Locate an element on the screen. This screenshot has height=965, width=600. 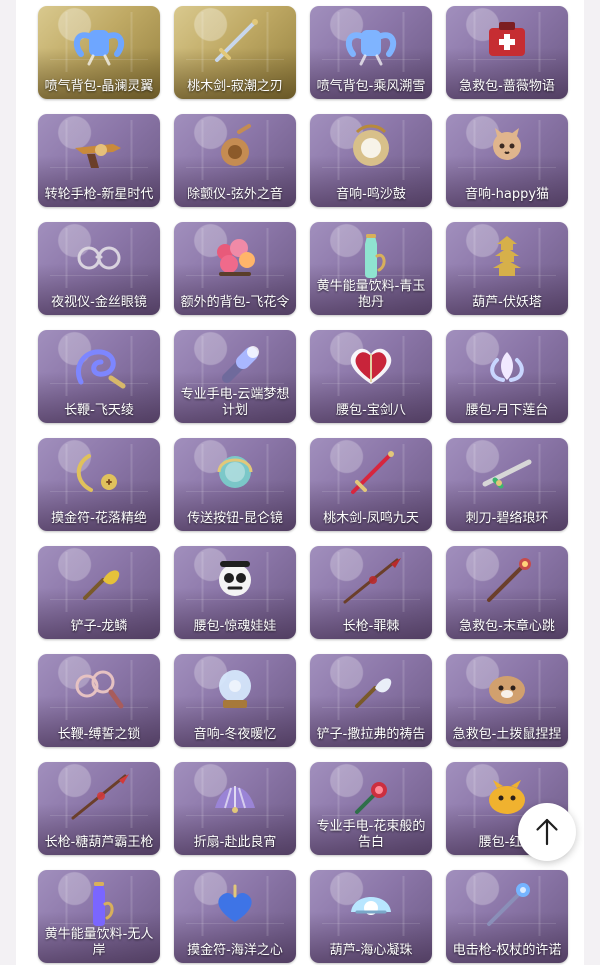
item-name: 葫芦-伏妖塔 is located at coordinates (507, 302).